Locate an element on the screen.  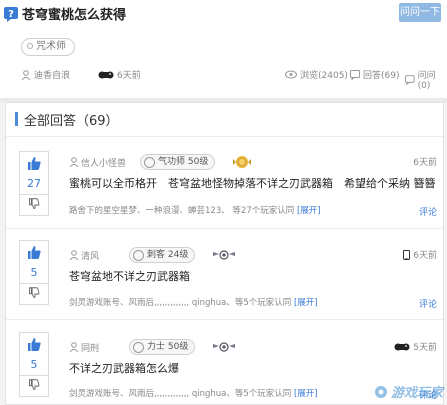
question-title: 苍穹蜜桃怎么获得 is located at coordinates (74, 15).